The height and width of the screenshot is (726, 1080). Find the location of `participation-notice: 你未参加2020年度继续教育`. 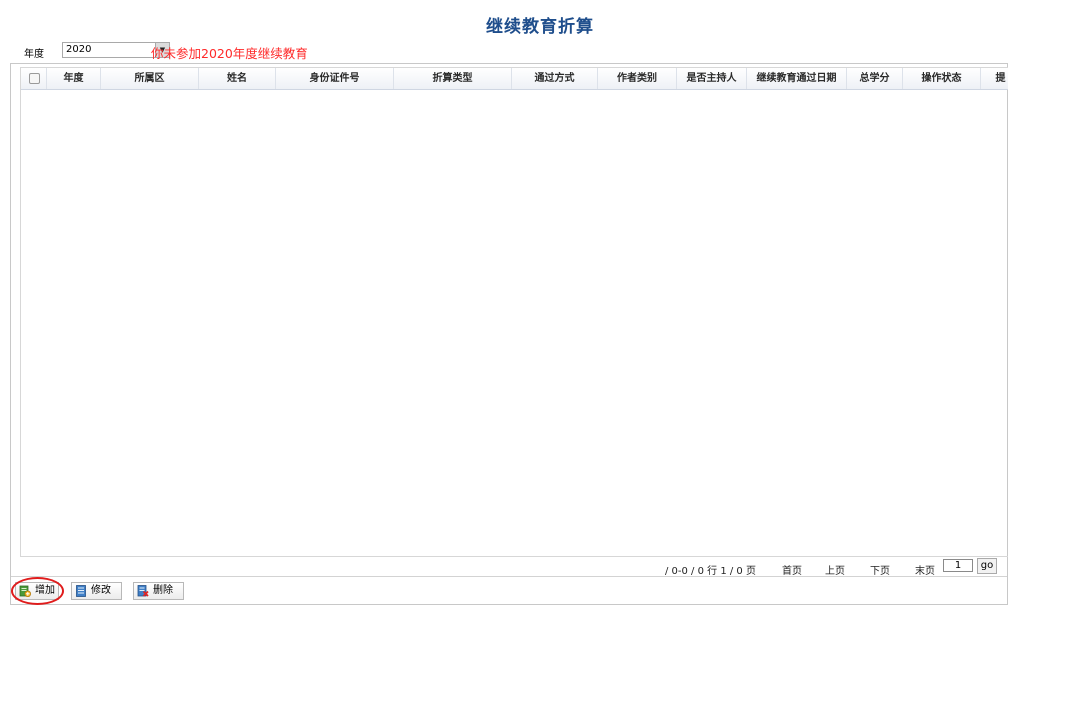

participation-notice: 你未参加2020年度继续教育 is located at coordinates (229, 53).